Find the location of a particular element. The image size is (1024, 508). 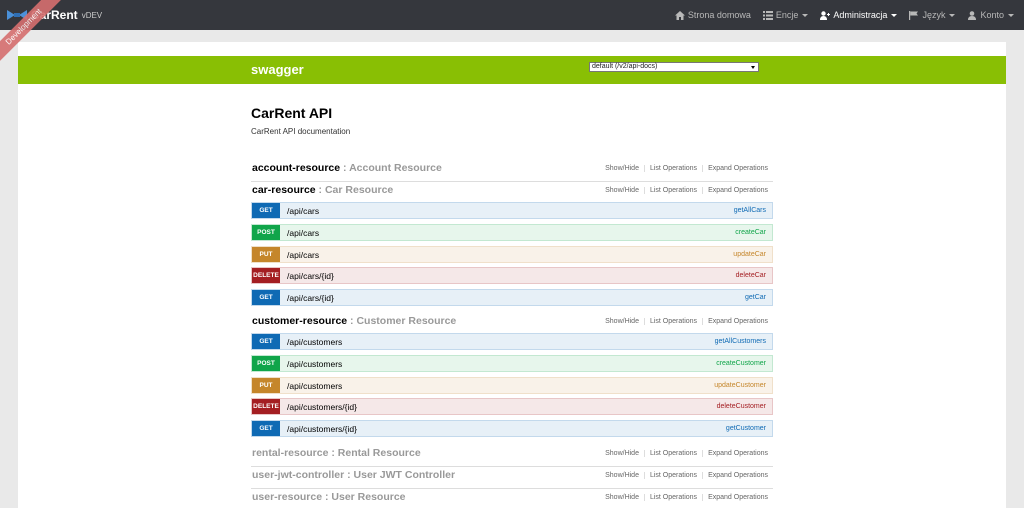

resource-title: user-resource : User Resource is located at coordinates (329, 497).